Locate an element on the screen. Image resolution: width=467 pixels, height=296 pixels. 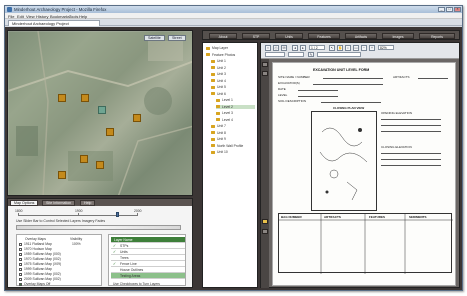
sign-dropdown is located at coordinates (296, 54).